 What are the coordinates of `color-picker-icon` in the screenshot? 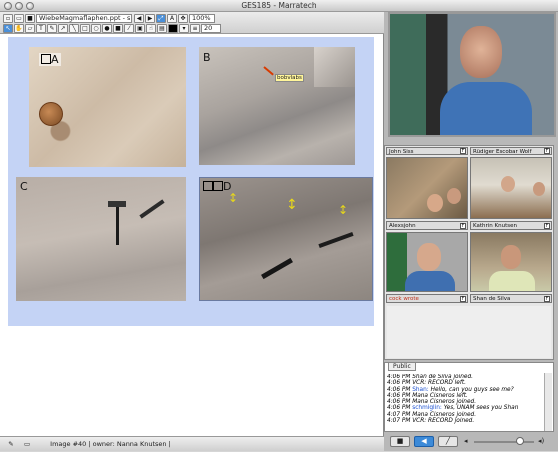 It's located at (173, 28).